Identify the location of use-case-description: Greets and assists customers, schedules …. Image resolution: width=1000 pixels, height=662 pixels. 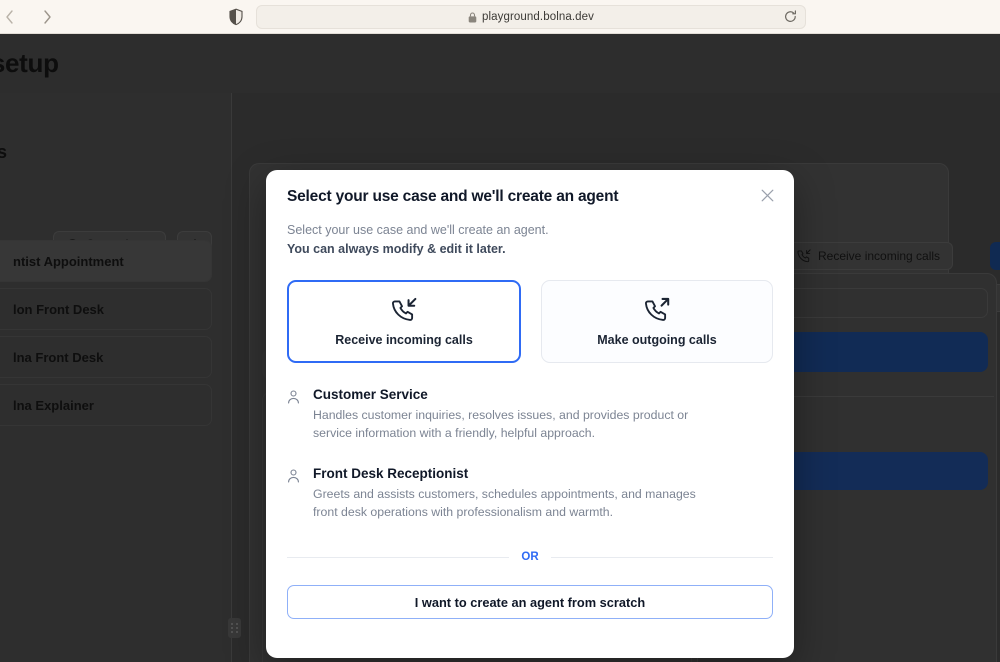
(504, 503).